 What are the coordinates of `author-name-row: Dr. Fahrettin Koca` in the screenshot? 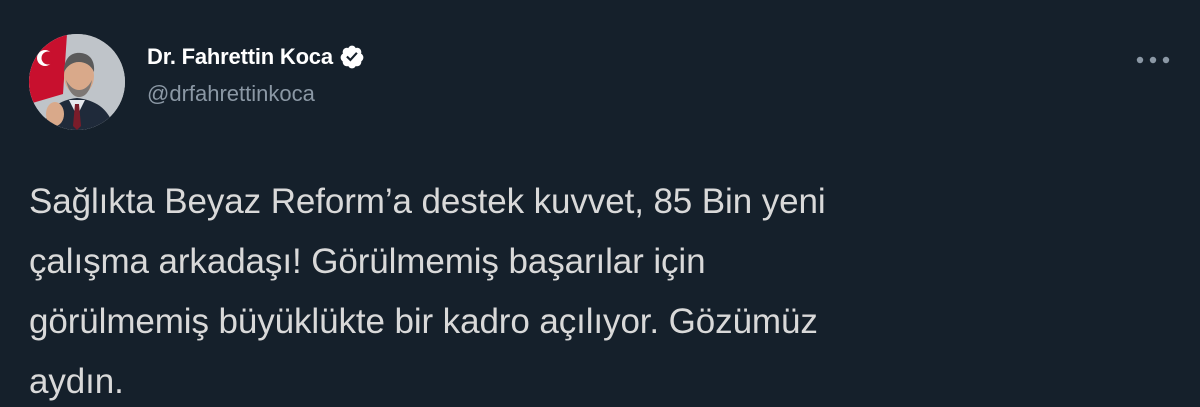 It's located at (256, 57).